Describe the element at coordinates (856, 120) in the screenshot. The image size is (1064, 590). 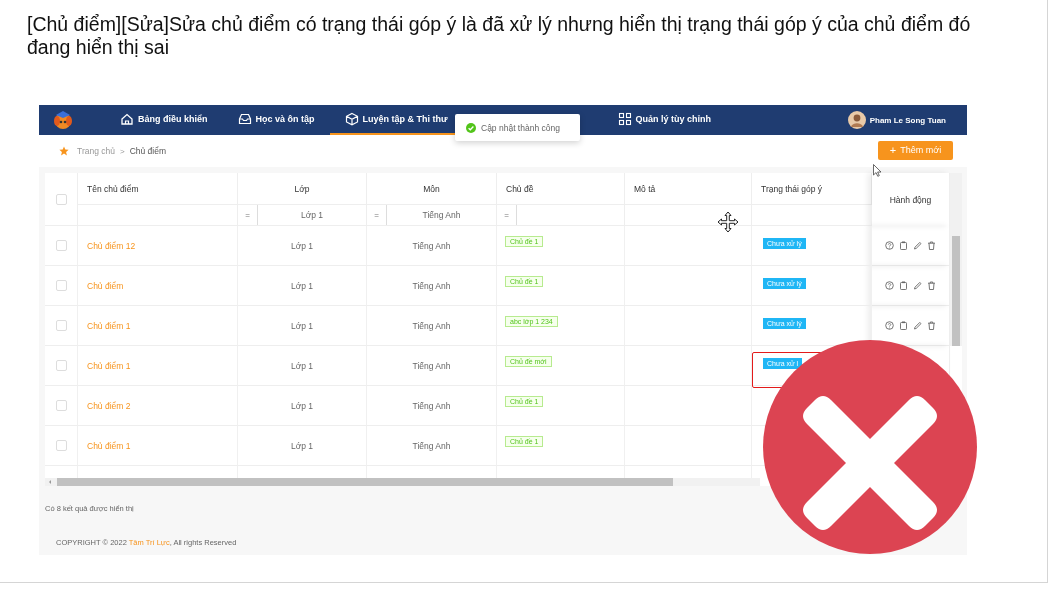
I see `avatar` at that location.